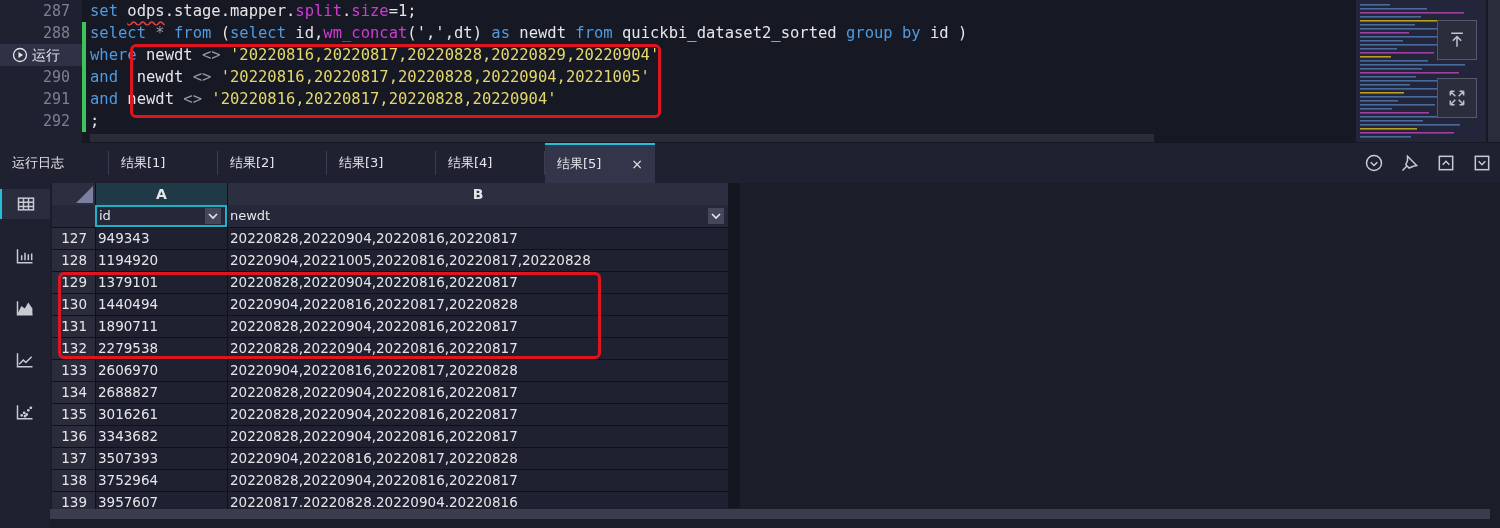 This screenshot has height=528, width=1500. Describe the element at coordinates (1482, 163) in the screenshot. I see `collapse-down-icon` at that location.